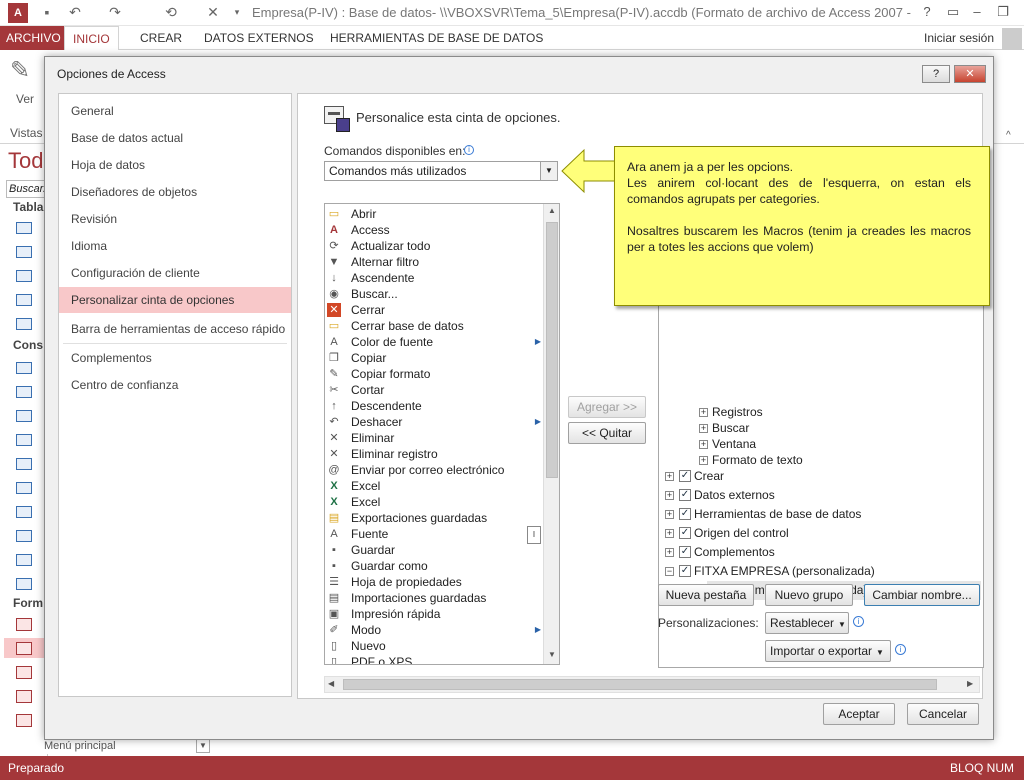  Describe the element at coordinates (828, 651) in the screenshot. I see `import-export-button: Importar o exportar ▼` at that location.